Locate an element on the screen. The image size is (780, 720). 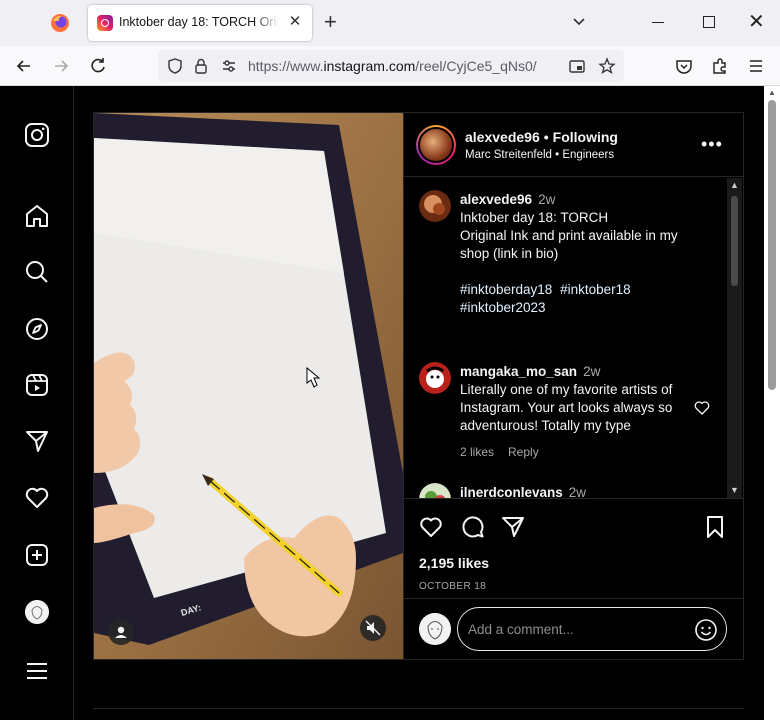
comment-meta: 2 likes Reply is located at coordinates (506, 452).